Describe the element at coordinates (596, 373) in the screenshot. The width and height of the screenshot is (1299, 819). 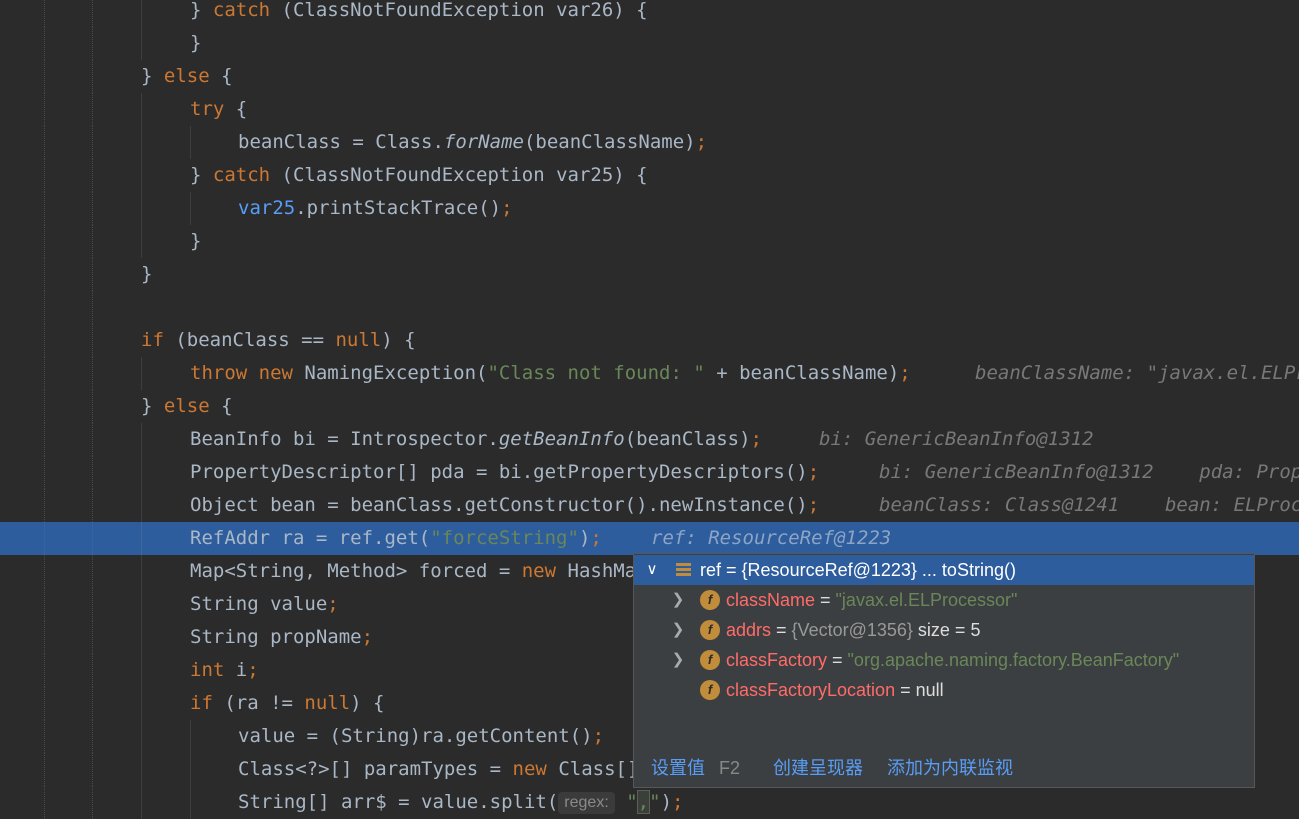
I see `string-literal: "Class not found: "` at that location.